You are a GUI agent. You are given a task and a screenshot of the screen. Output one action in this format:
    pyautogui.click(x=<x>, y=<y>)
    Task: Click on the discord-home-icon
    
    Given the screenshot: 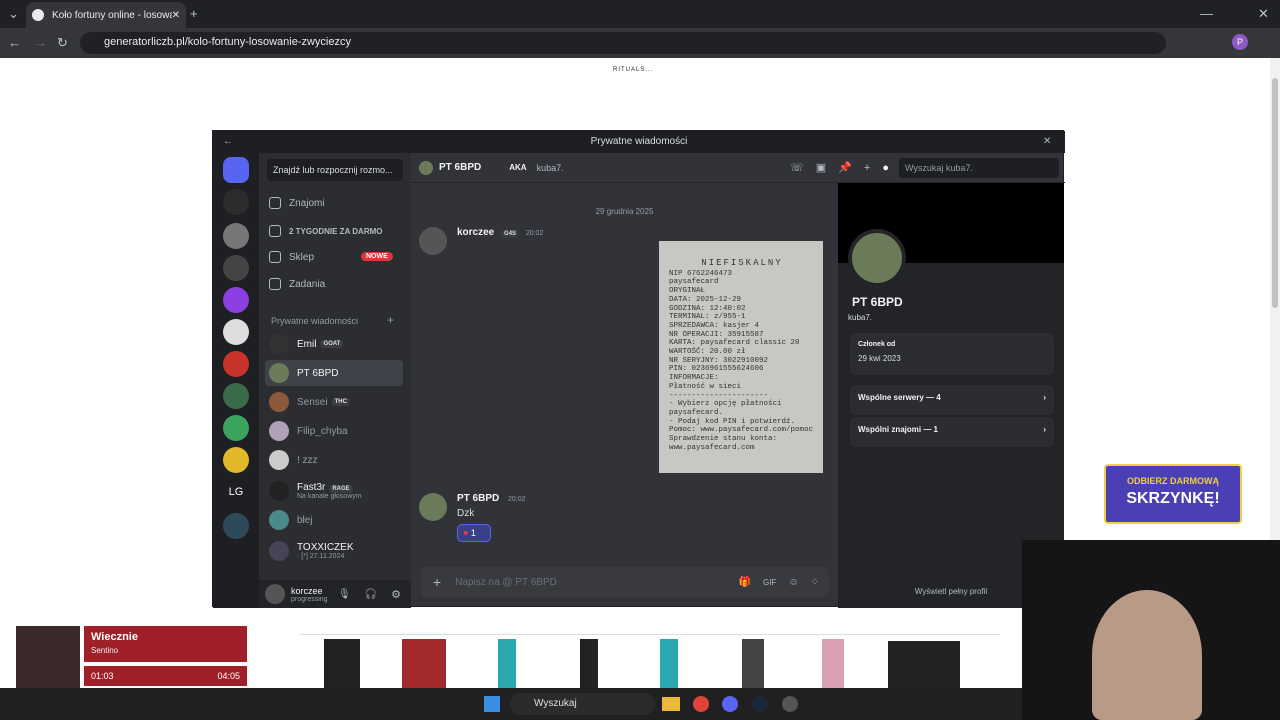 What is the action you would take?
    pyautogui.click(x=236, y=170)
    